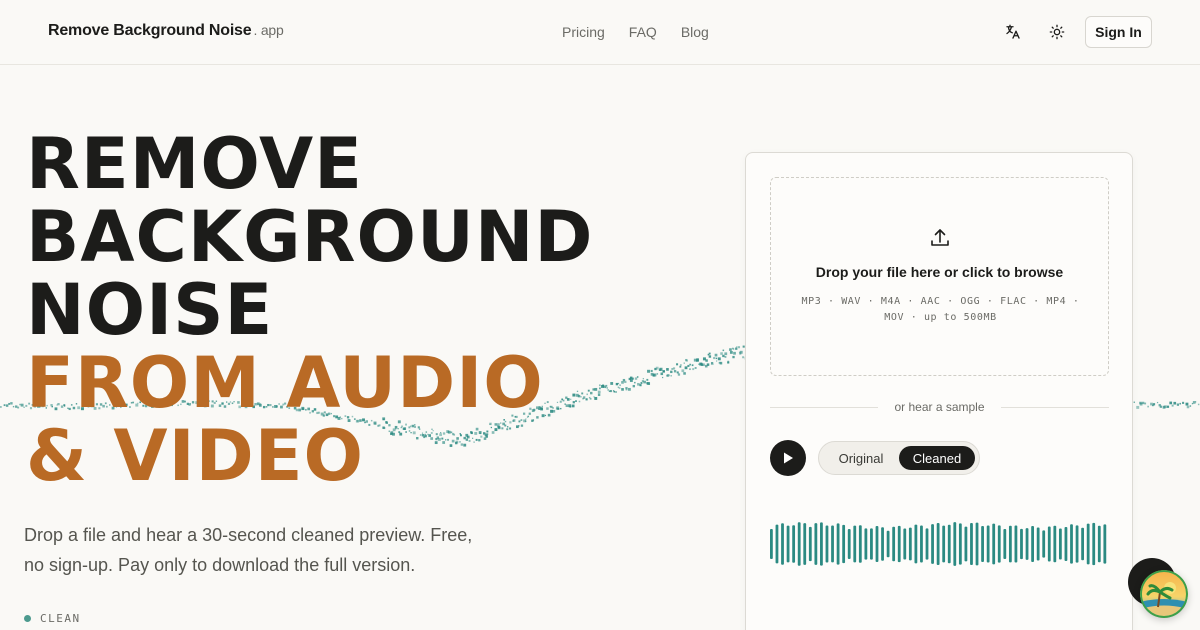 This screenshot has height=630, width=1200. I want to click on language-button, so click(1013, 32).